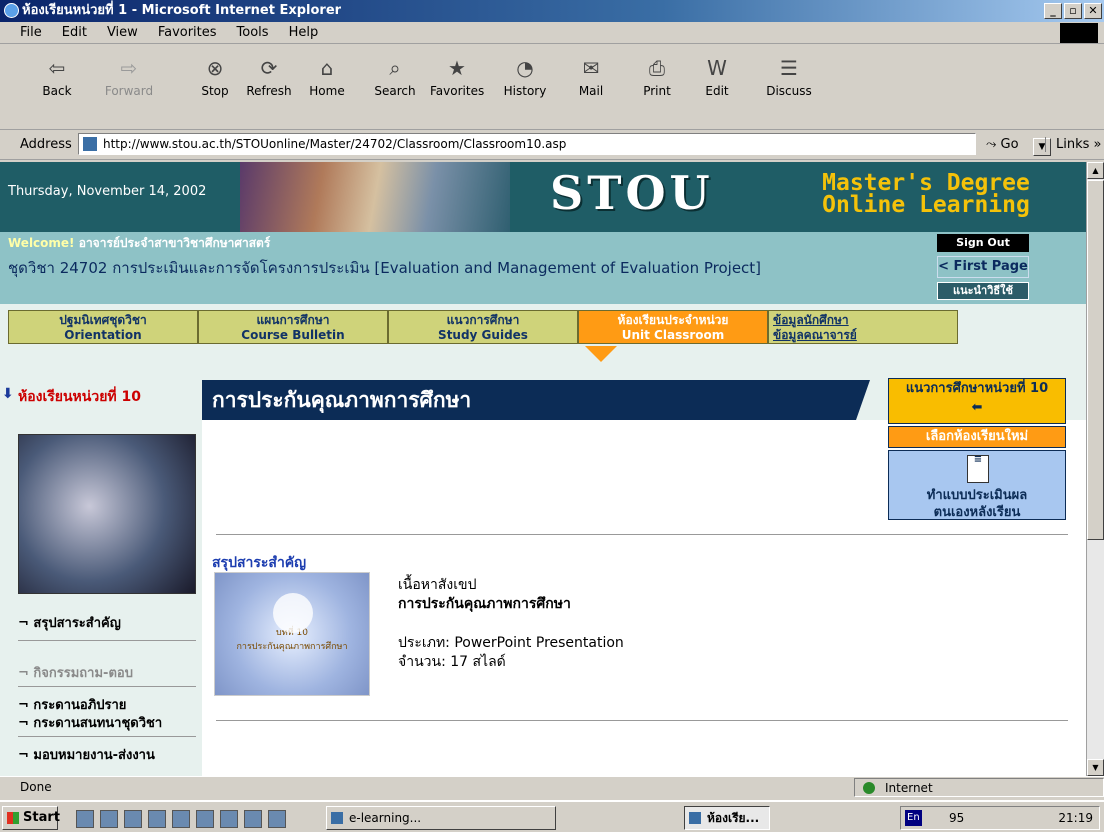 This screenshot has height=832, width=1104. What do you see at coordinates (977, 407) in the screenshot?
I see `back-arrow-icon: ⬅` at bounding box center [977, 407].